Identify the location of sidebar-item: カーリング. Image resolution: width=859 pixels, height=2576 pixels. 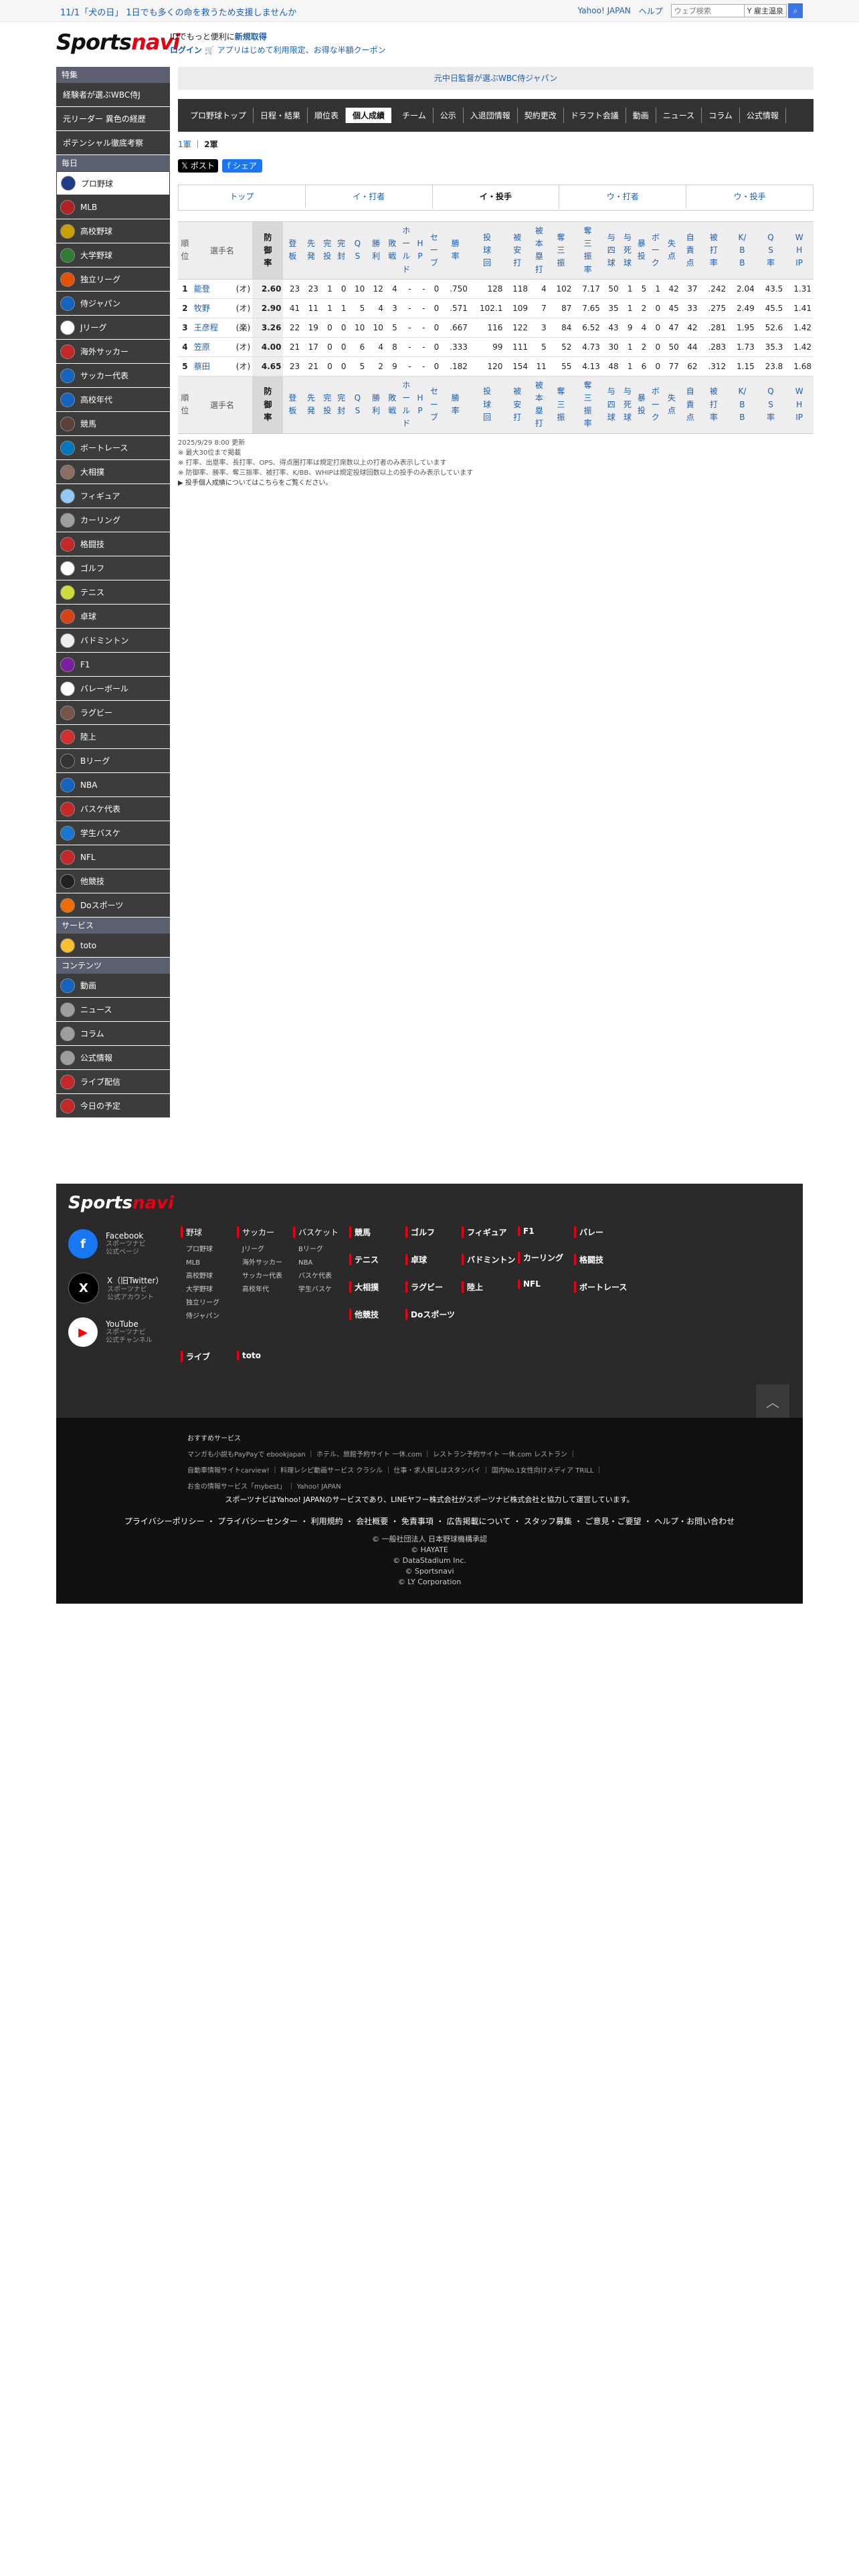
(113, 520).